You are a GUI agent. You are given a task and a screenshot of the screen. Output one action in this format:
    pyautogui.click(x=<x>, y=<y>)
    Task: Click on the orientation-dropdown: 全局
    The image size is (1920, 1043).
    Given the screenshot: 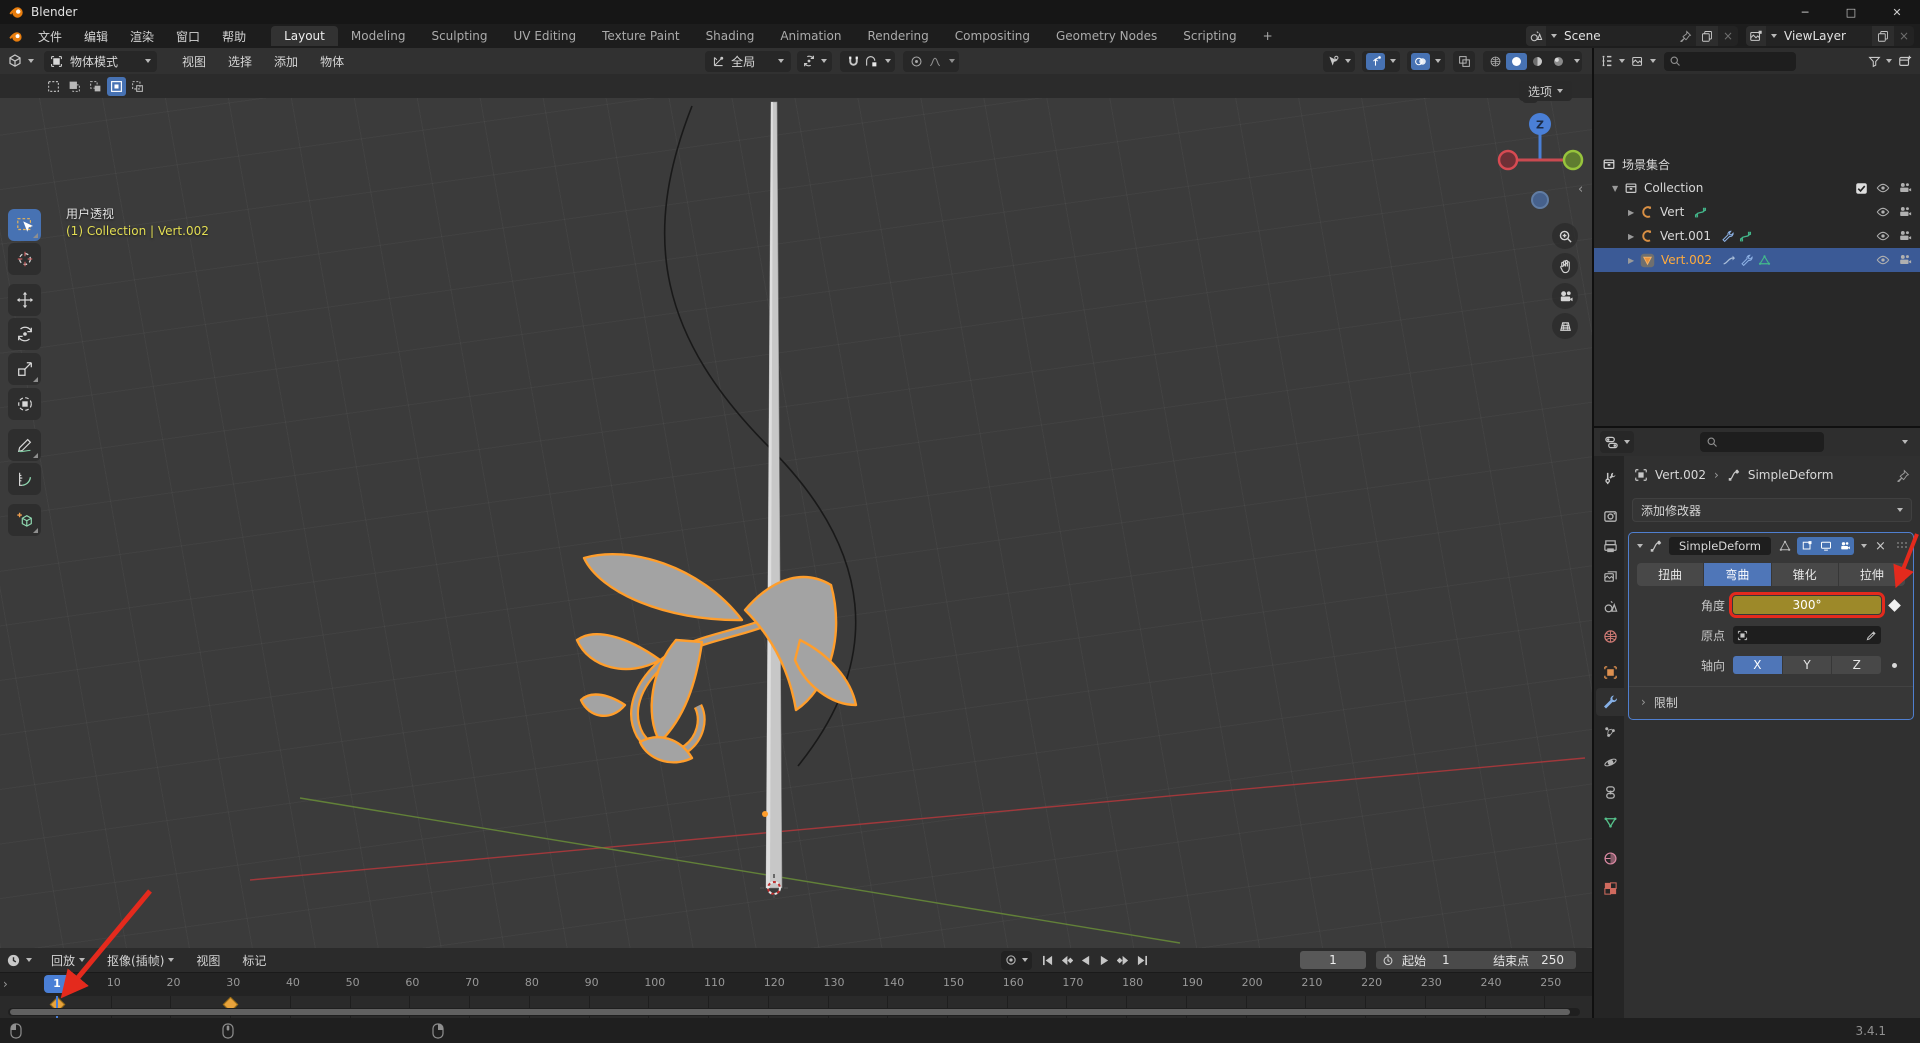 What is the action you would take?
    pyautogui.click(x=748, y=61)
    